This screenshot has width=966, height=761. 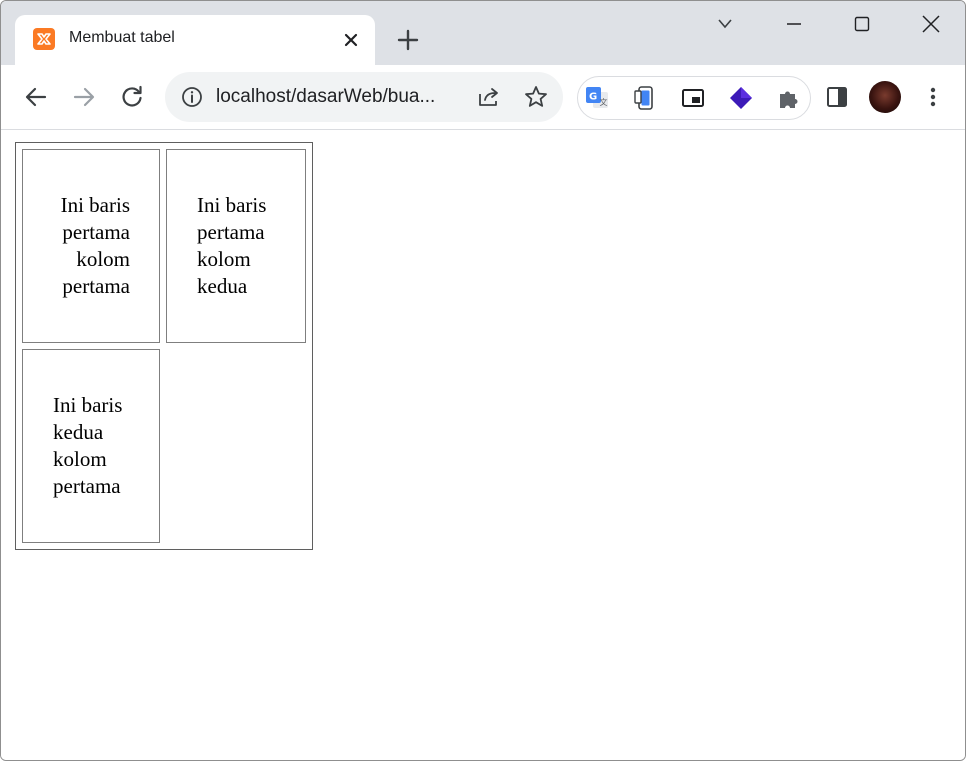 What do you see at coordinates (933, 97) in the screenshot?
I see `kebab-menu-icon` at bounding box center [933, 97].